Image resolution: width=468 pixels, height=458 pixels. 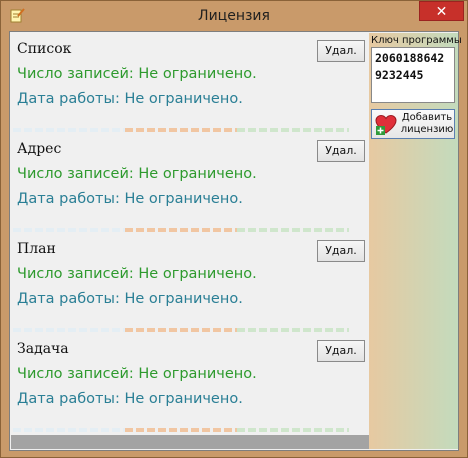 I want to click on horizontal-scrollbar, so click(x=190, y=442).